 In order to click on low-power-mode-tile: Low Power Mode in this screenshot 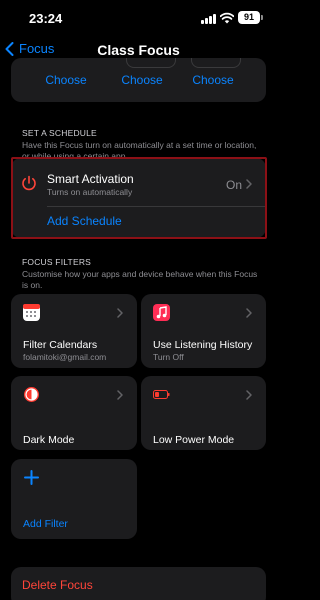, I will do `click(203, 413)`.